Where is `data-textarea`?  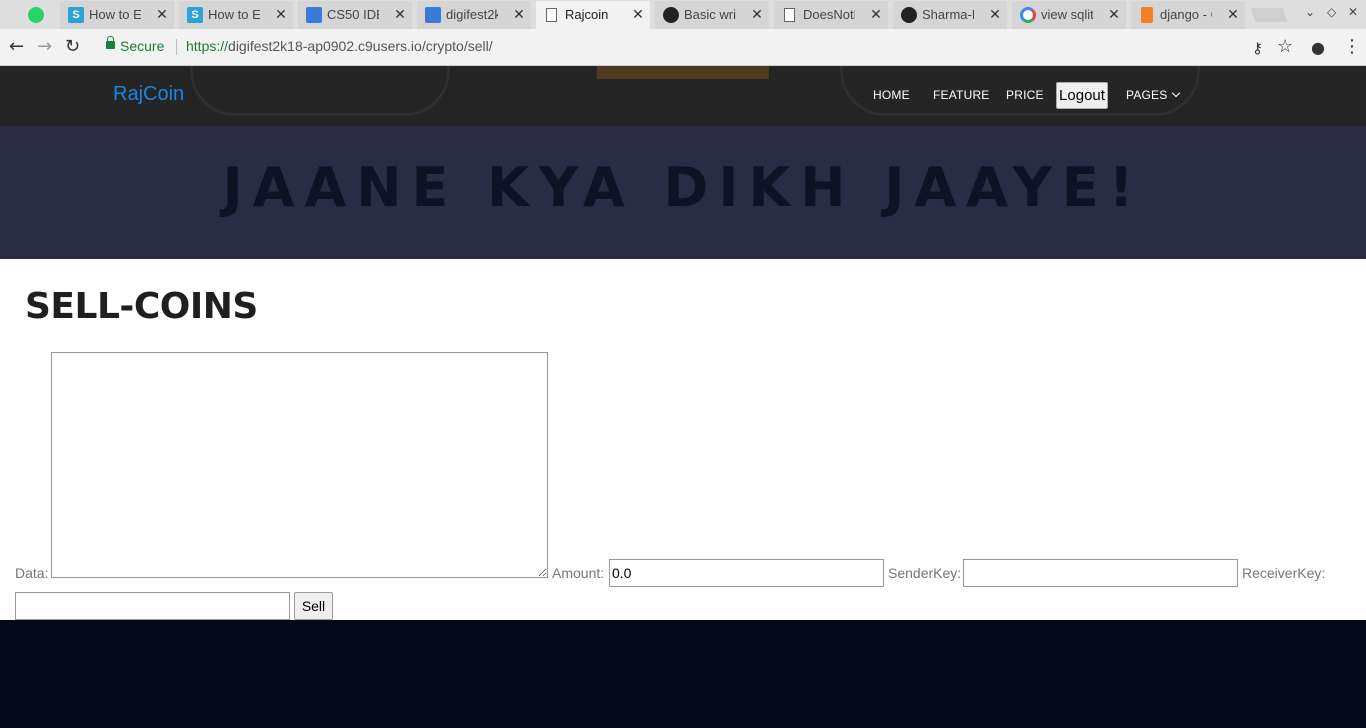 data-textarea is located at coordinates (299, 465).